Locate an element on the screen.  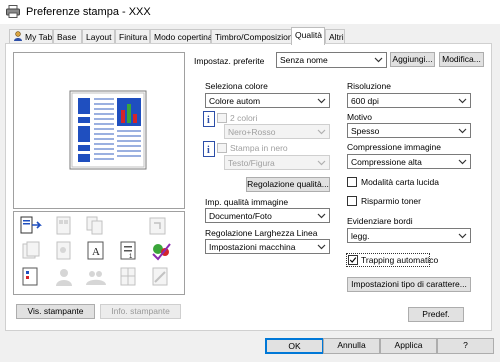
cancel-button: Annulla is located at coordinates (351, 346).